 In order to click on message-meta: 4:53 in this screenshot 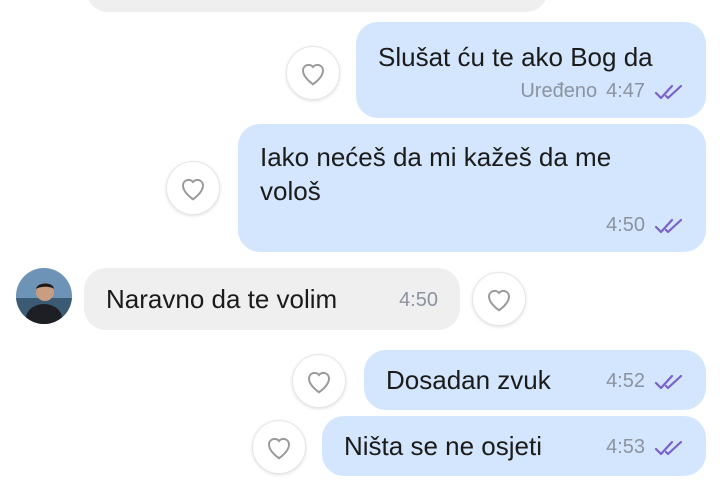, I will do `click(645, 447)`.